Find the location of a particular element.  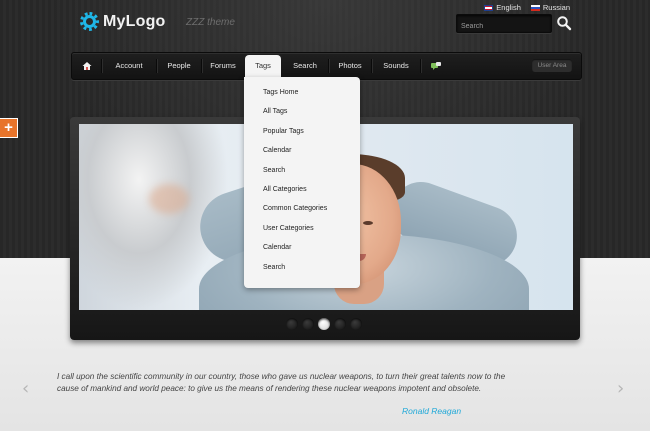

nav-photos: Photos is located at coordinates (350, 66).